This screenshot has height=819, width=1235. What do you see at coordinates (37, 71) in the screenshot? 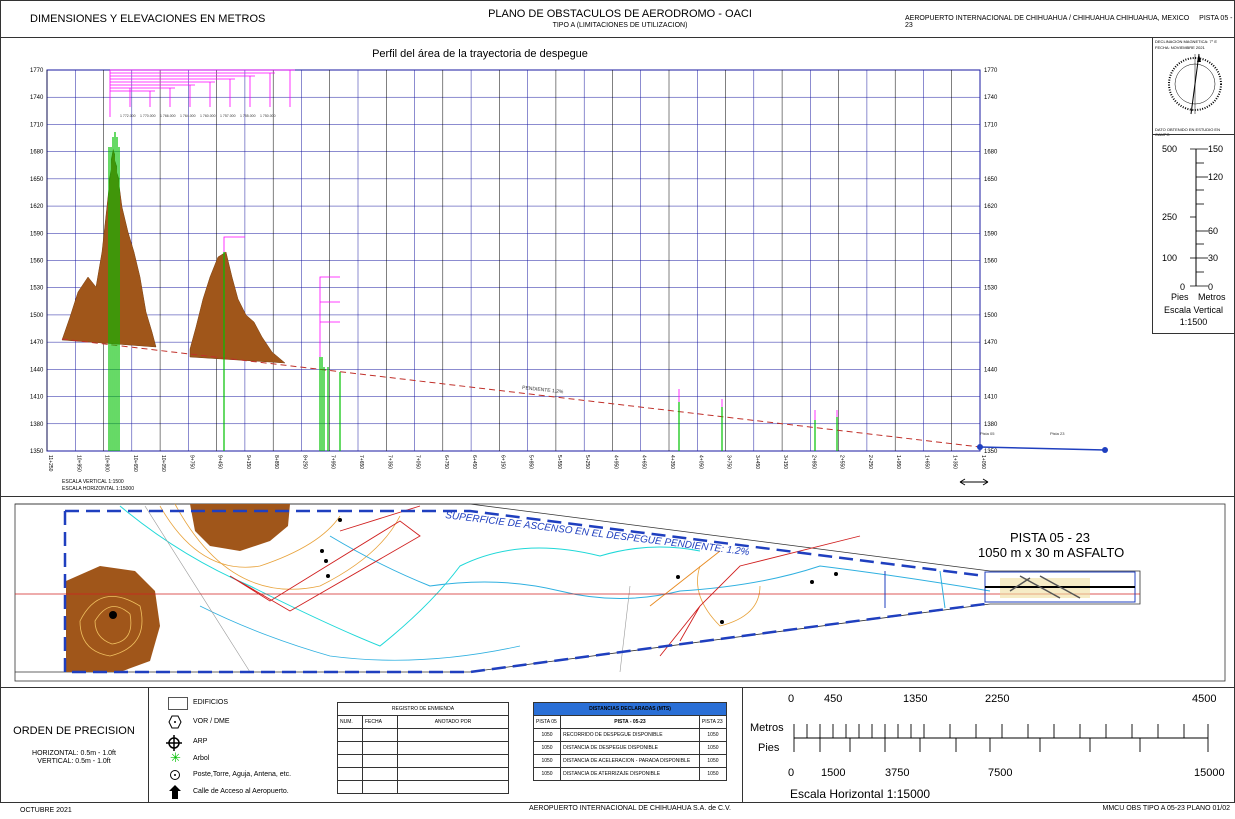
I see `y-tick-label: 1770` at bounding box center [37, 71].